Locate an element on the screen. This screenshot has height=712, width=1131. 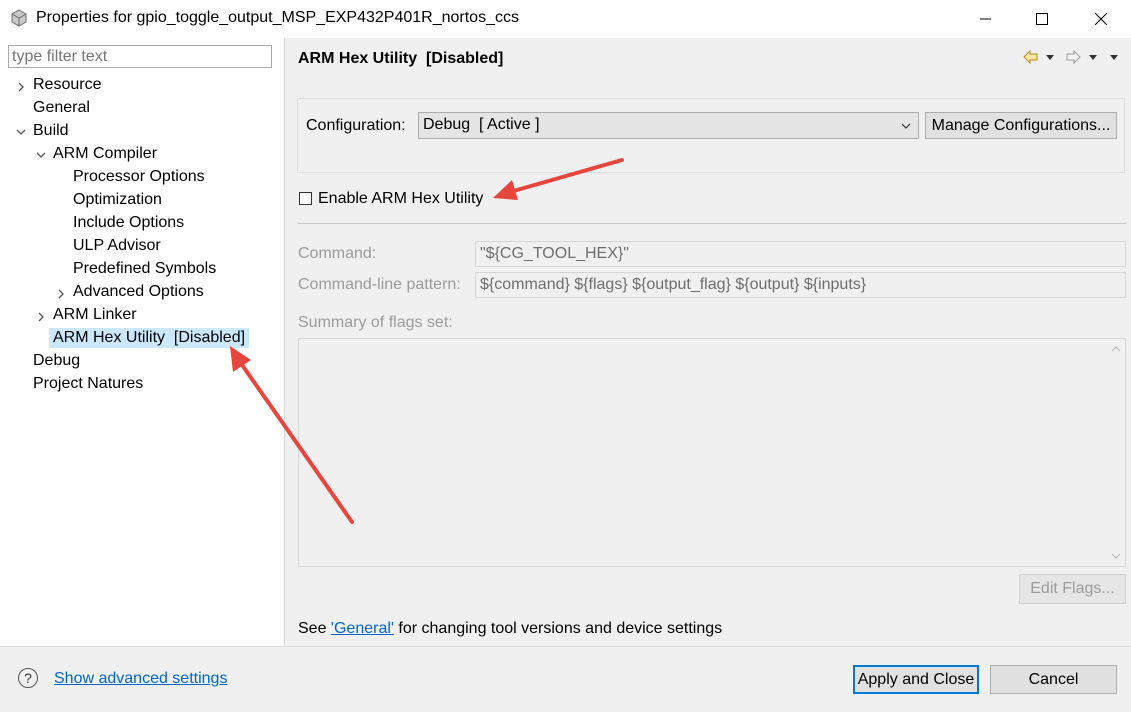
tree-item-project-natures: Project Natures is located at coordinates (88, 384).